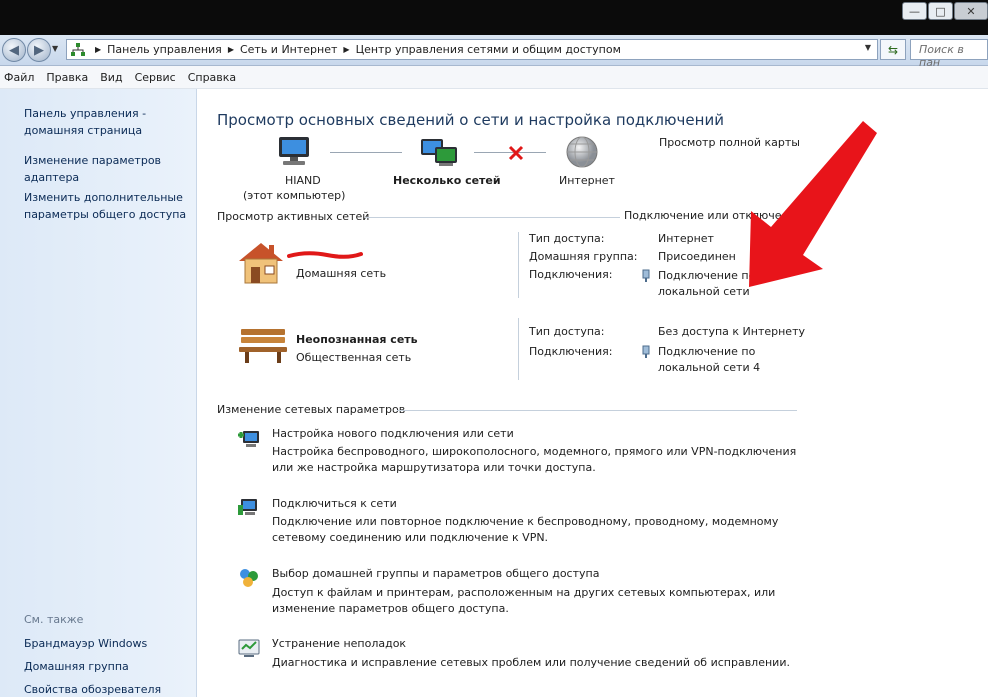  What do you see at coordinates (707, 351) in the screenshot?
I see `connection-link-line: Подключение по` at bounding box center [707, 351].